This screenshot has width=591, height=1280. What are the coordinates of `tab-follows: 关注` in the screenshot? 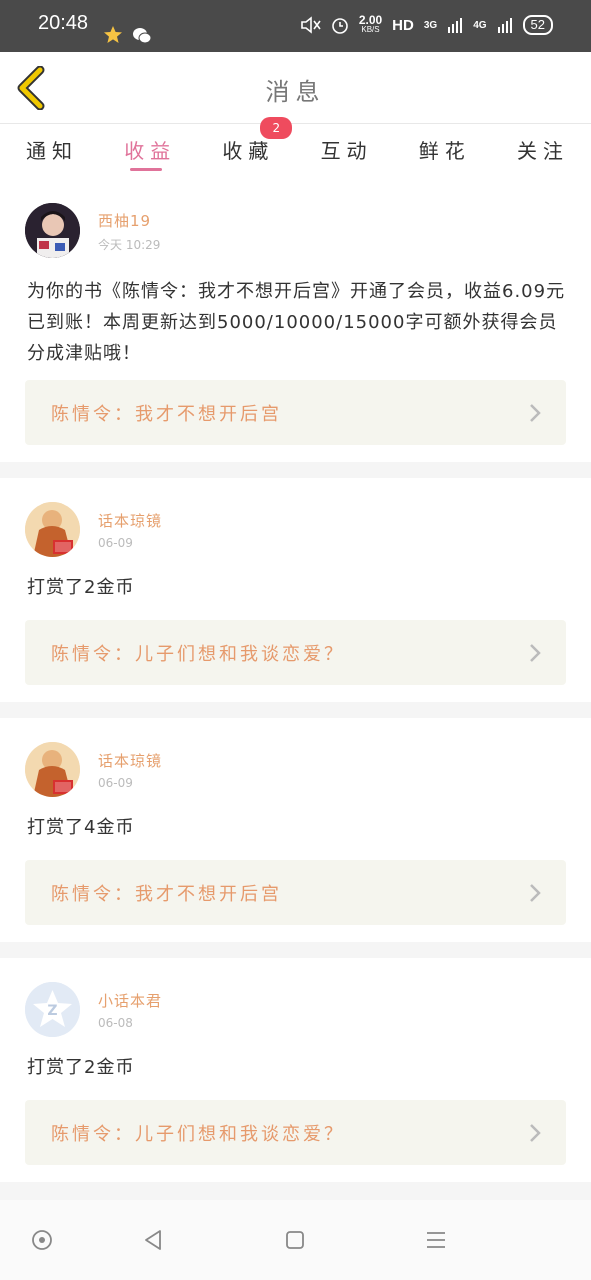 It's located at (543, 151).